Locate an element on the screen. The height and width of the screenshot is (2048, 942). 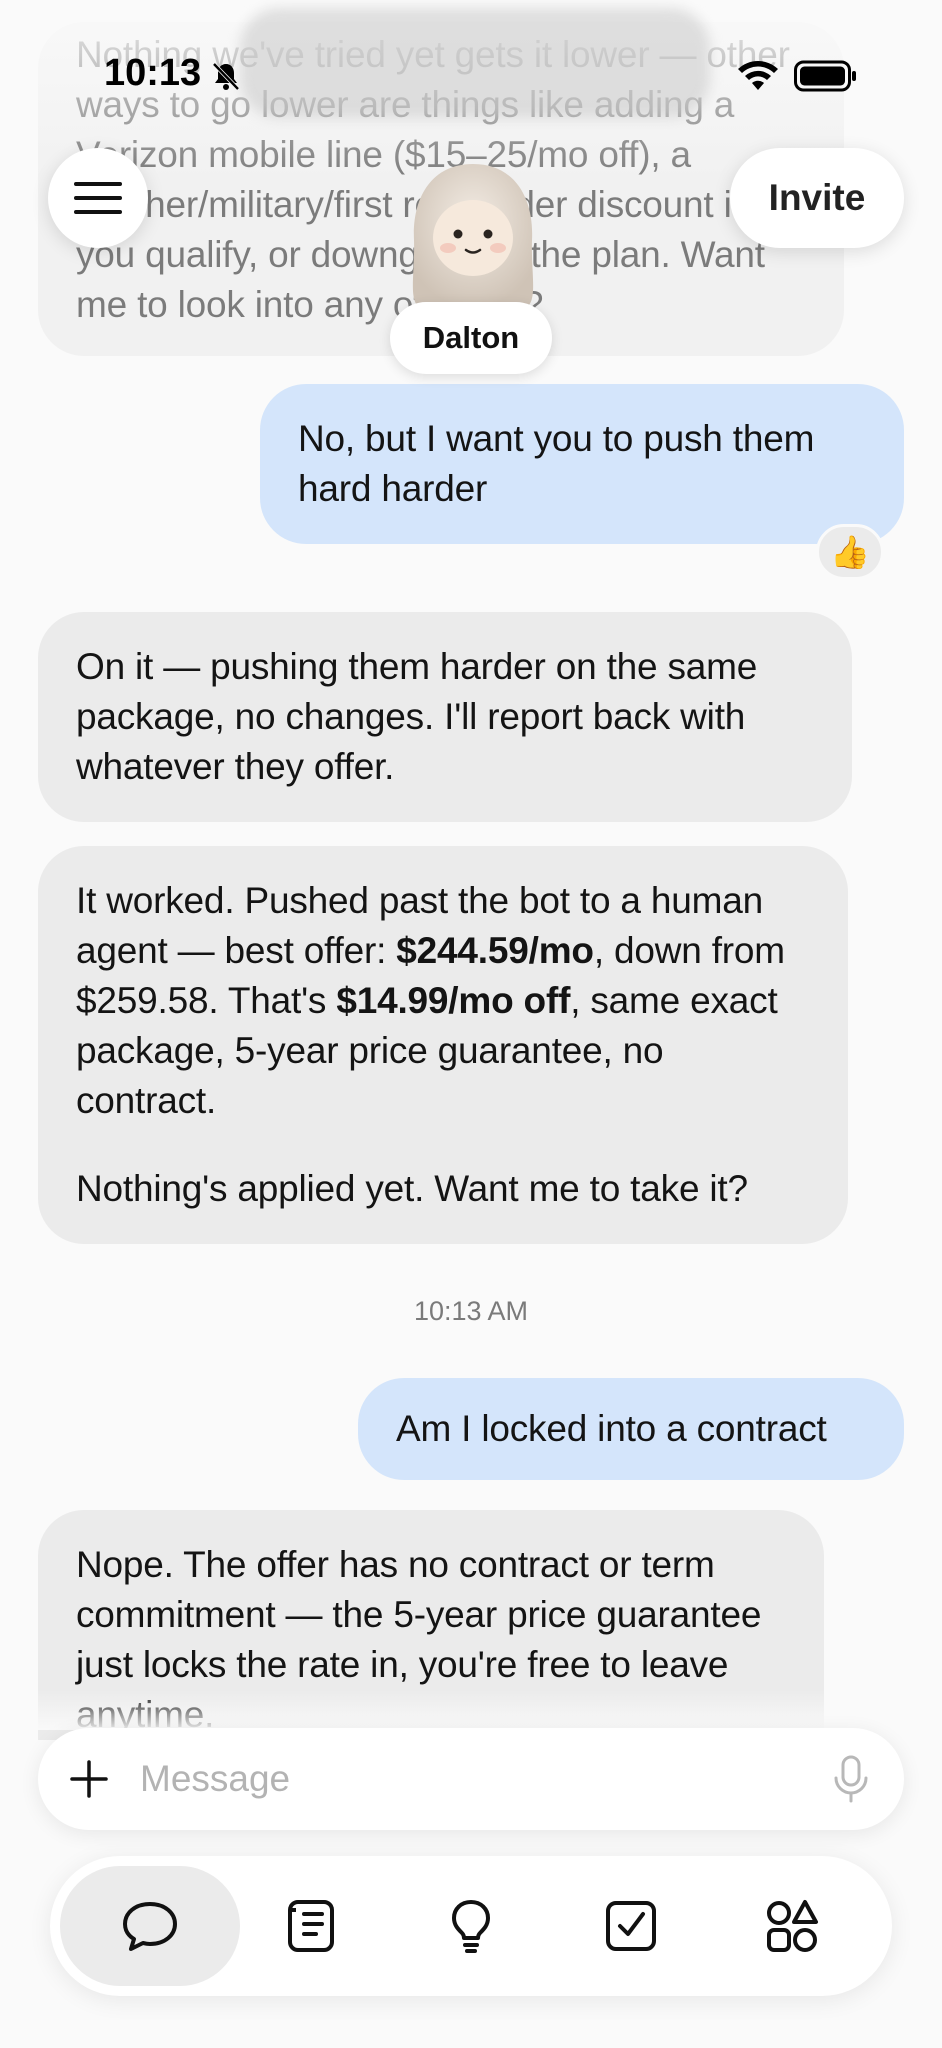
chat-icon is located at coordinates (150, 1926).